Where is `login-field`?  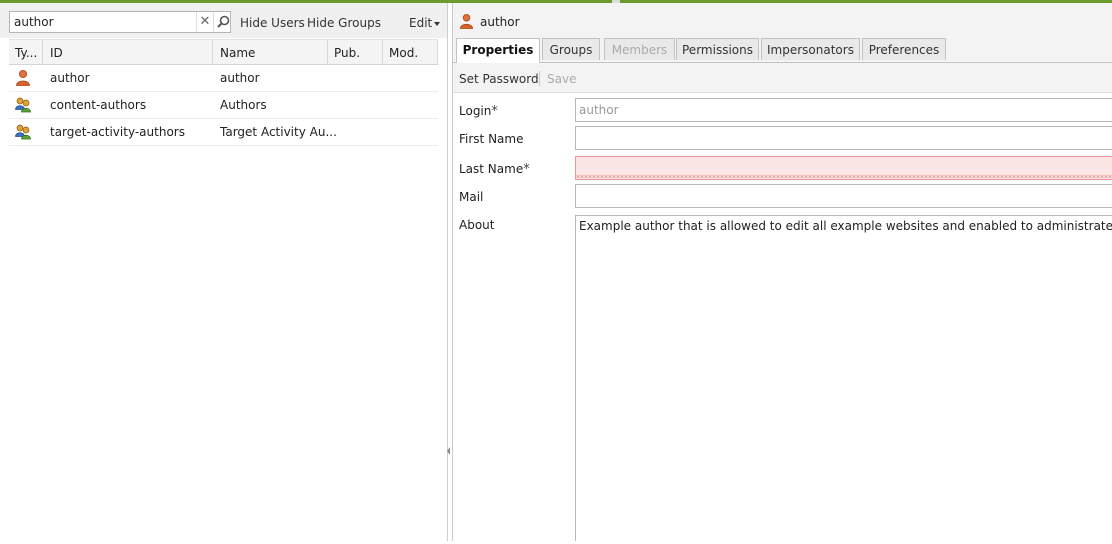 login-field is located at coordinates (843, 110).